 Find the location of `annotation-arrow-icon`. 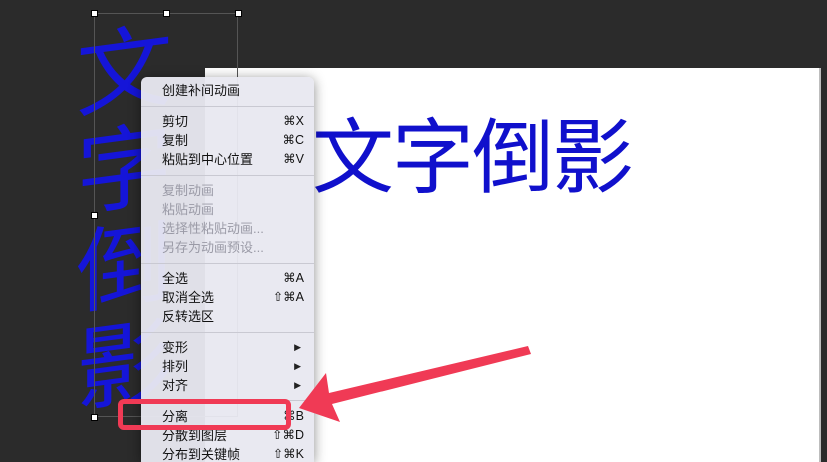

annotation-arrow-icon is located at coordinates (415, 384).